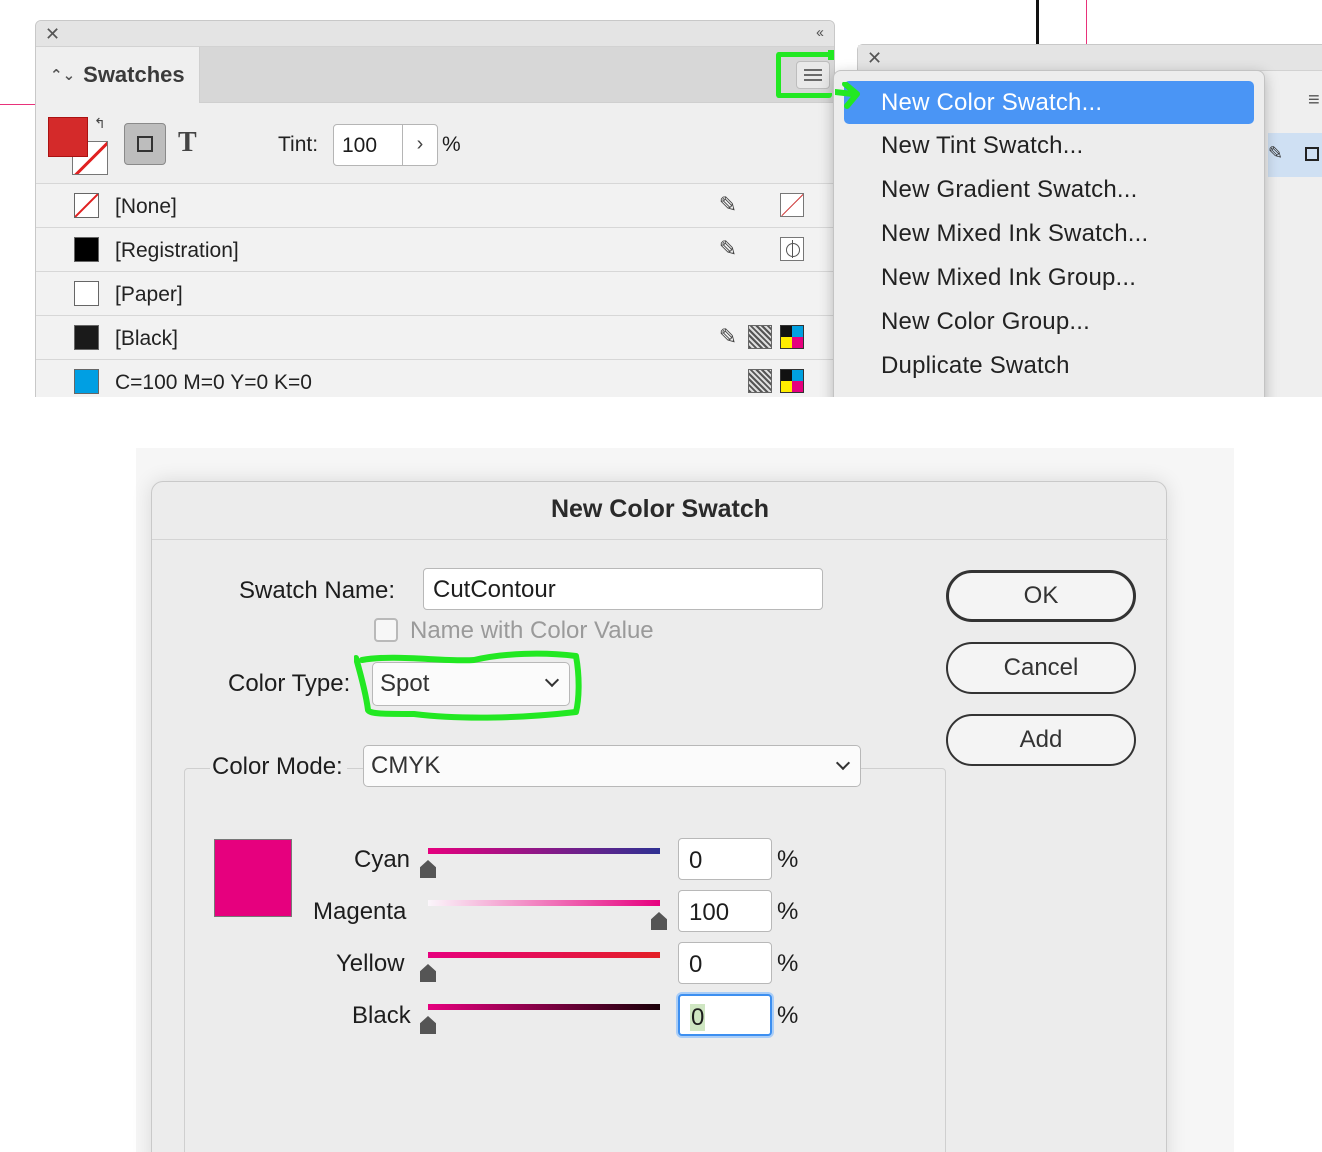 The width and height of the screenshot is (1322, 1152). I want to click on magenta-slider-track, so click(544, 903).